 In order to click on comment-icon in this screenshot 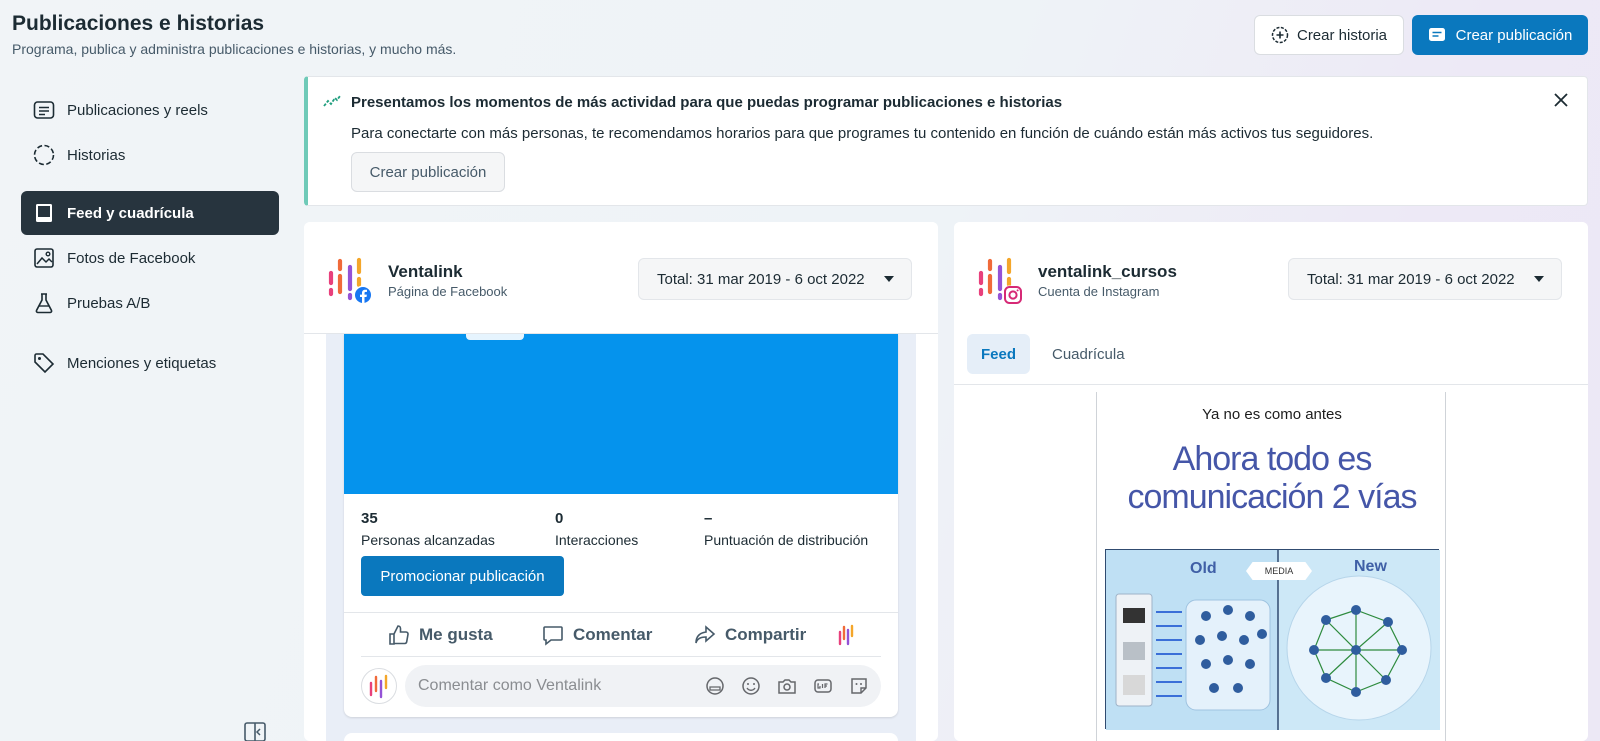, I will do `click(553, 636)`.